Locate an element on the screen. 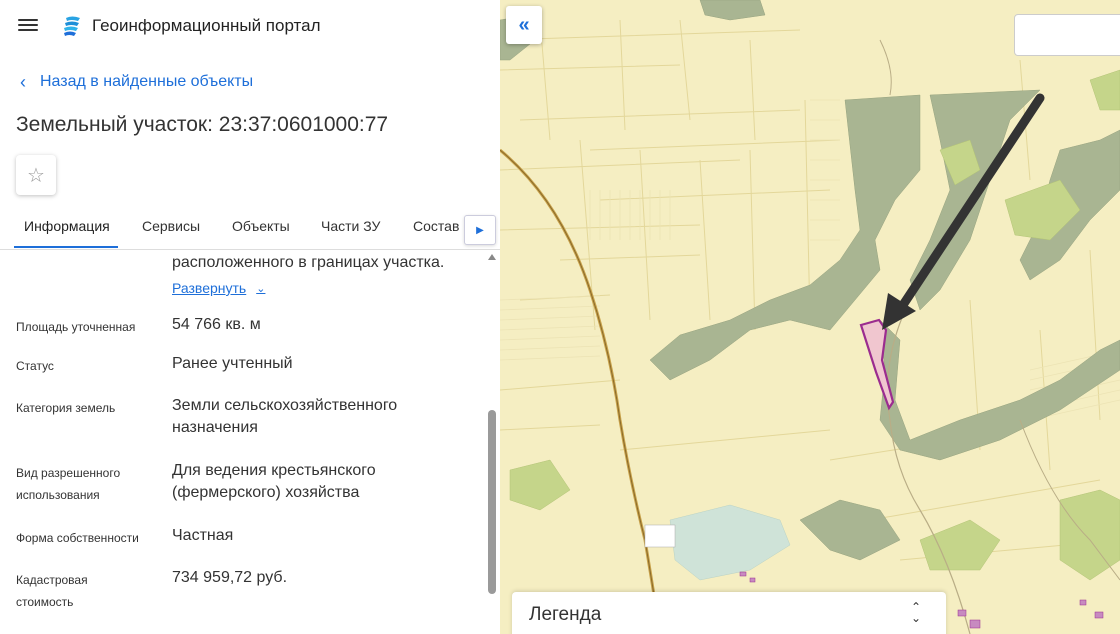 The image size is (1120, 634). menu-icon is located at coordinates (28, 26).